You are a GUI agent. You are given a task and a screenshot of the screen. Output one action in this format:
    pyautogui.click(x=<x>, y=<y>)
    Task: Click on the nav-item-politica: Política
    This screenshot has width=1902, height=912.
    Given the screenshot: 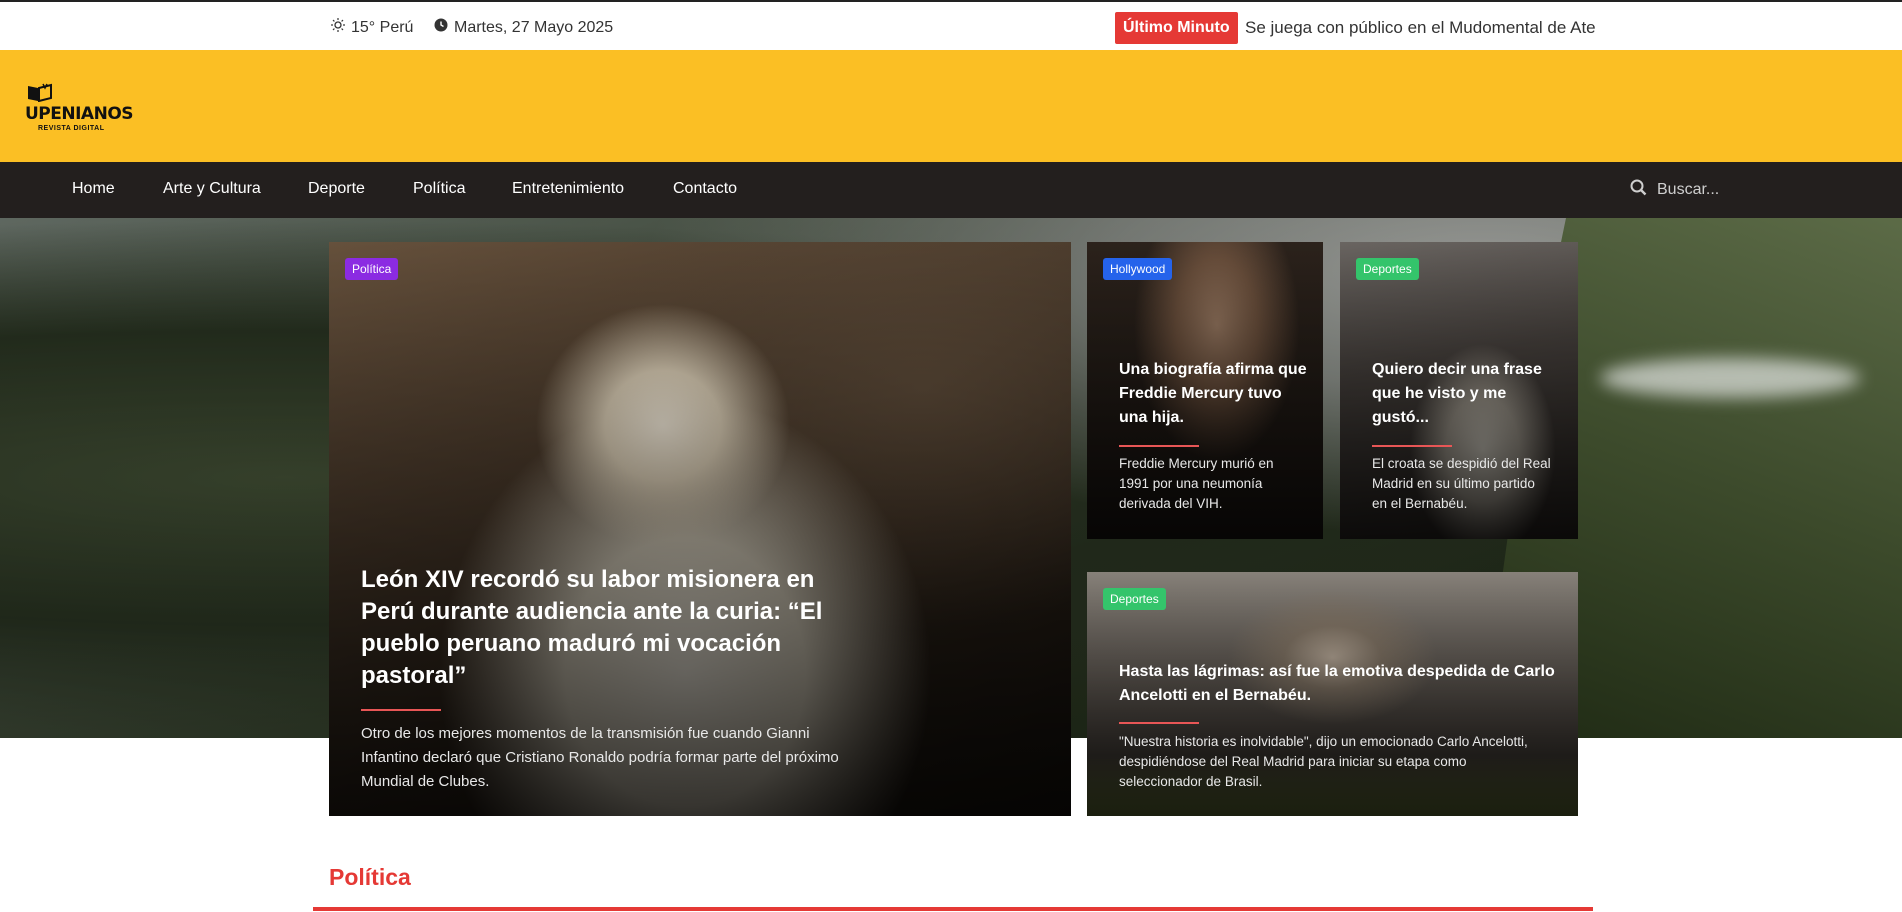 What is the action you would take?
    pyautogui.click(x=439, y=189)
    